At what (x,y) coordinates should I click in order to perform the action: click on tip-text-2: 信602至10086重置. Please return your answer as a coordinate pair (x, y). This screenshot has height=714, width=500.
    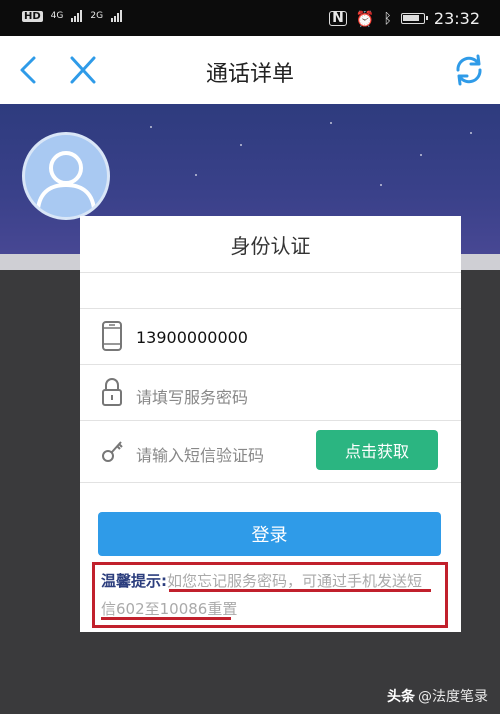
    Looking at the image, I should click on (169, 609).